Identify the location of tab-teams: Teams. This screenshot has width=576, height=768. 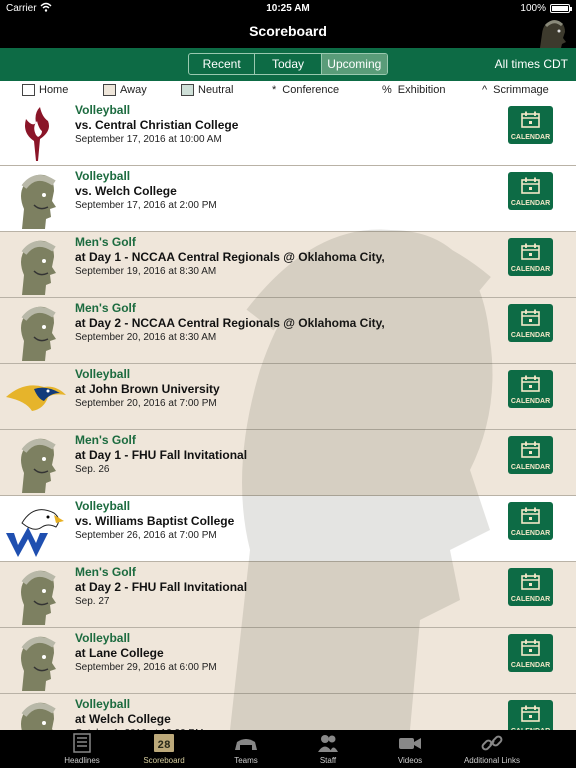
(246, 749).